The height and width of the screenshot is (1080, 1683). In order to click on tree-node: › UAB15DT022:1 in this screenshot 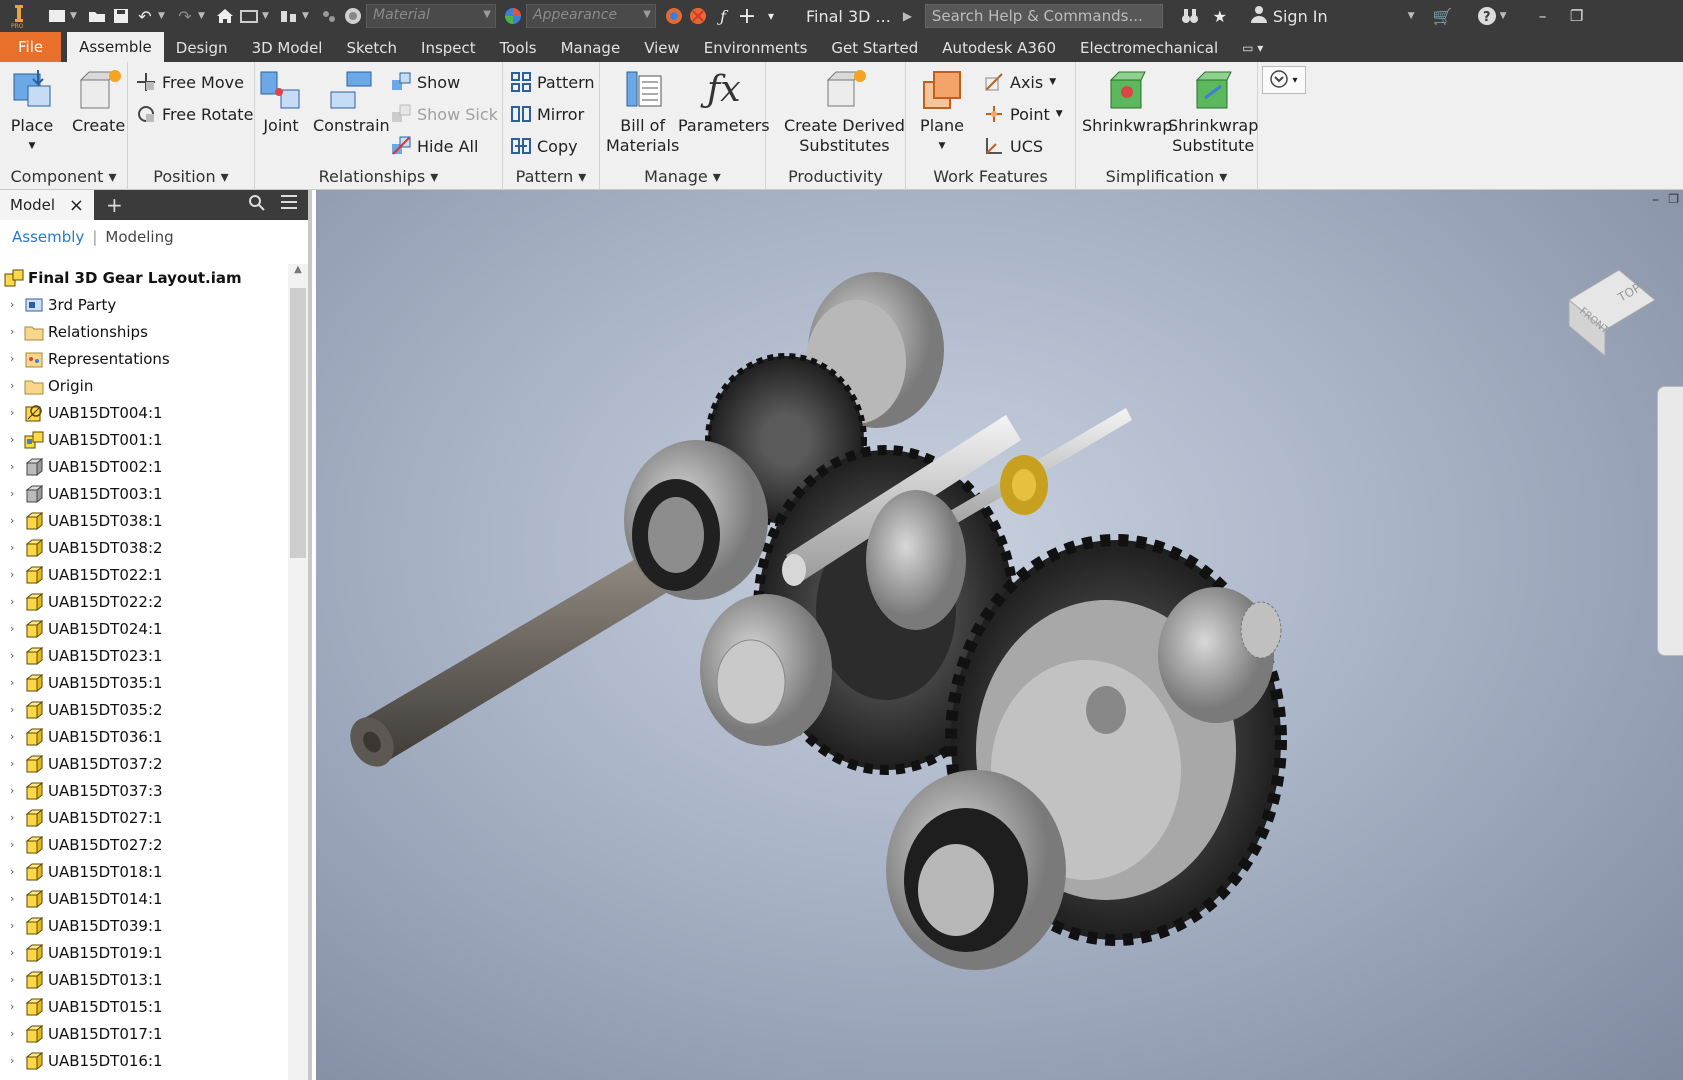, I will do `click(81, 574)`.